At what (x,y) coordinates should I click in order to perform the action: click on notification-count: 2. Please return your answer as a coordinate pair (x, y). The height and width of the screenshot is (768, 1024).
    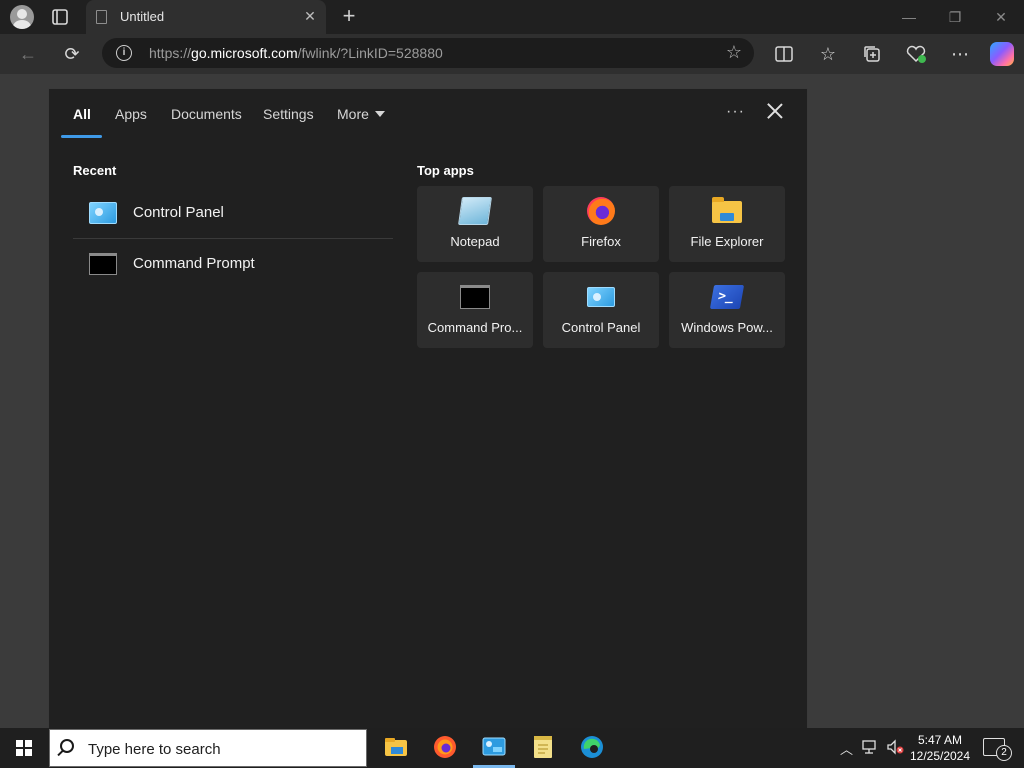
    Looking at the image, I should click on (1004, 753).